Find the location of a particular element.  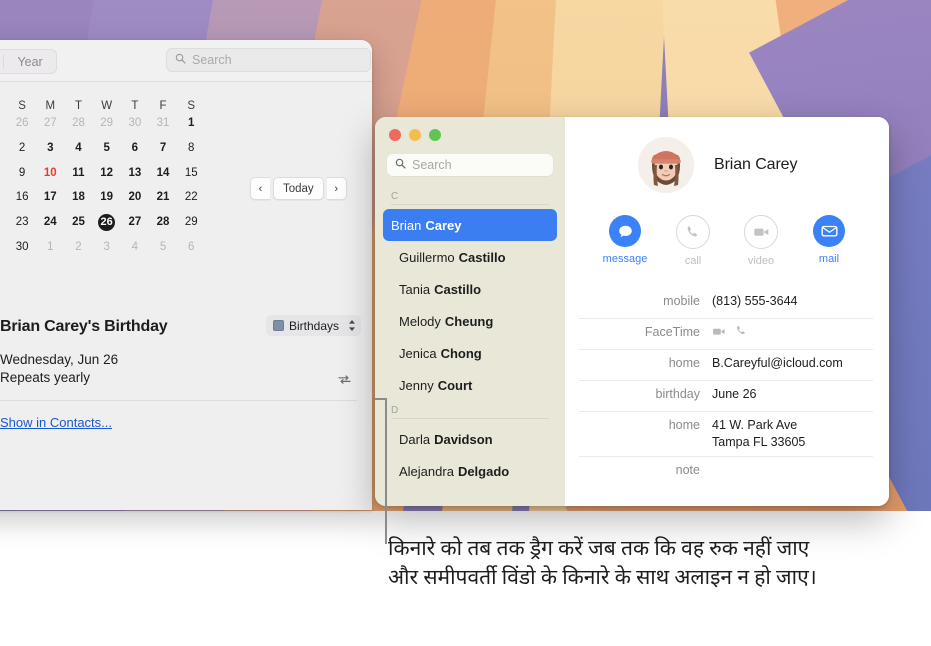

callout-stem is located at coordinates (386, 471).